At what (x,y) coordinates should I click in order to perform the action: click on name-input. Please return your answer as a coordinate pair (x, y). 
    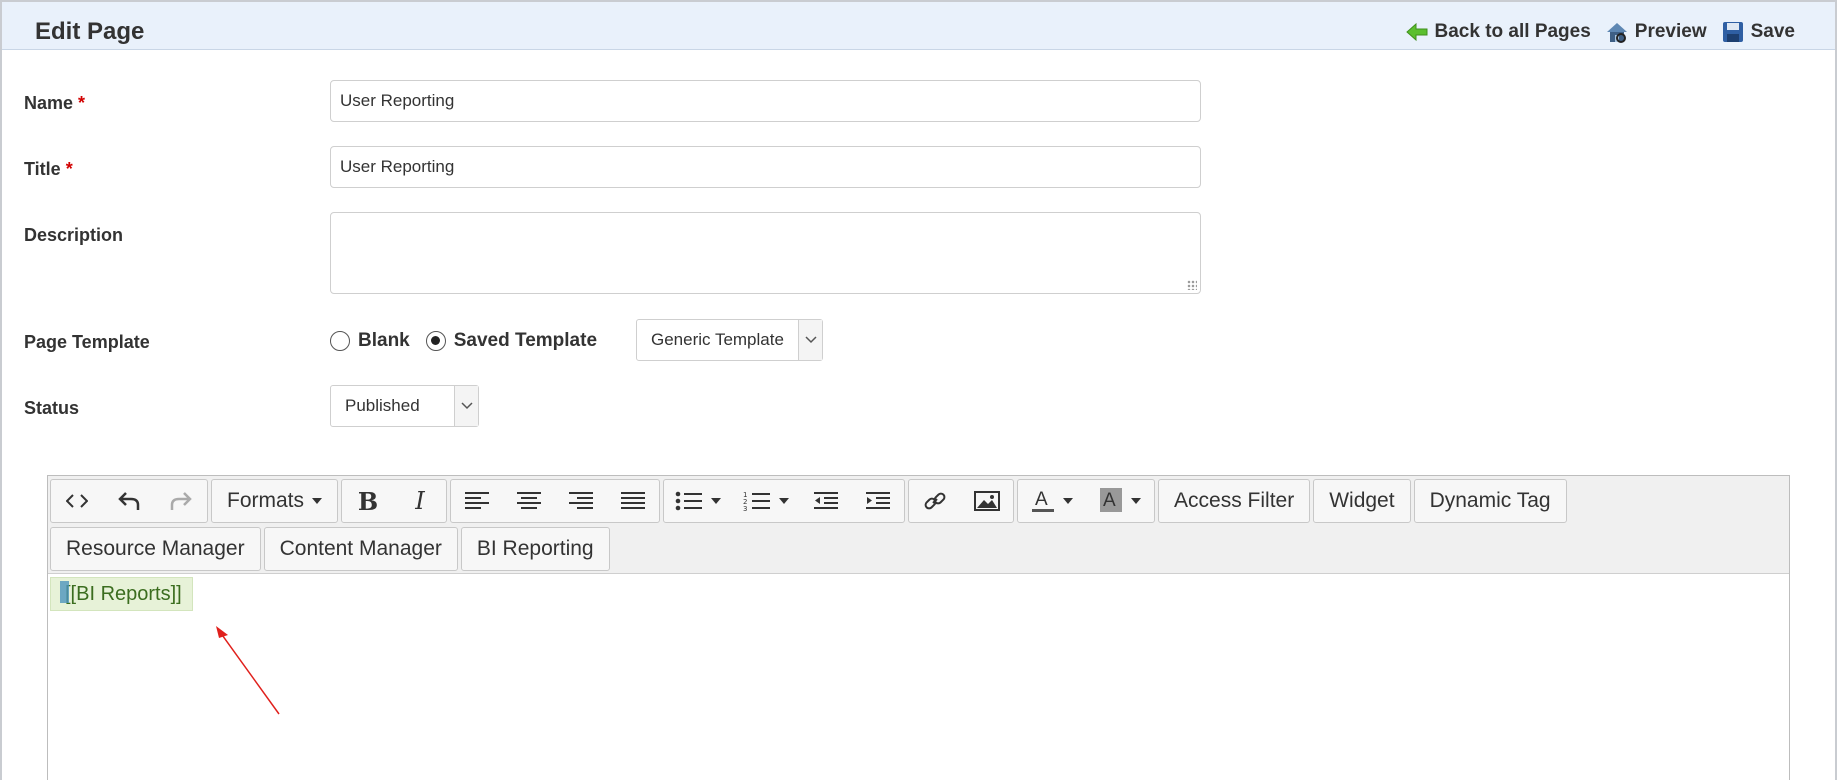
    Looking at the image, I should click on (765, 101).